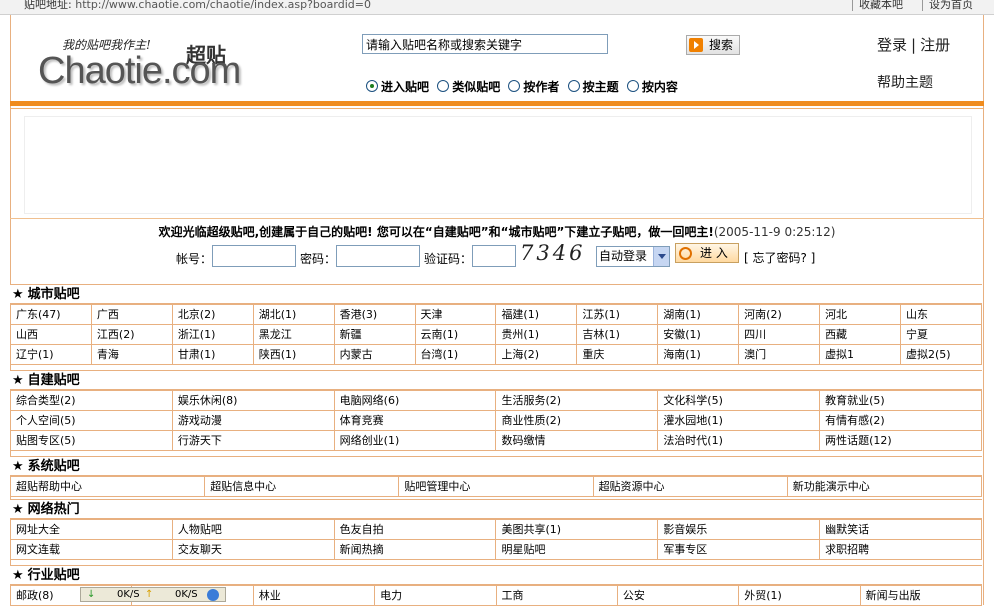  What do you see at coordinates (779, 354) in the screenshot?
I see `board-link: 澳门` at bounding box center [779, 354].